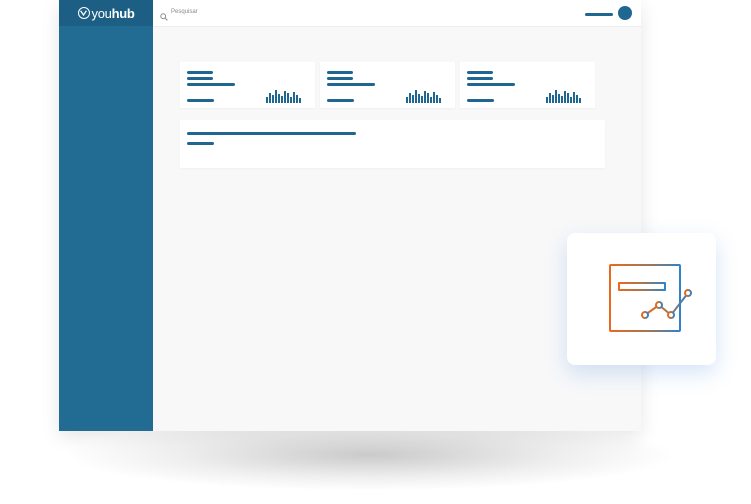 The width and height of the screenshot is (751, 504). I want to click on search-box: Pesquisar, so click(179, 14).